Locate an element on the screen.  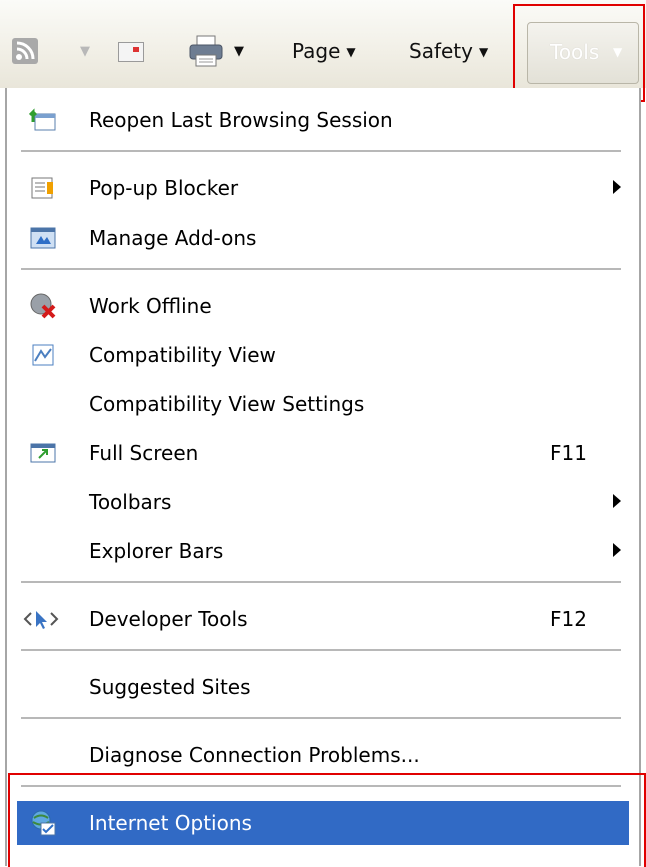
rss-dropdown-arrow-icon: ▼ is located at coordinates (85, 51).